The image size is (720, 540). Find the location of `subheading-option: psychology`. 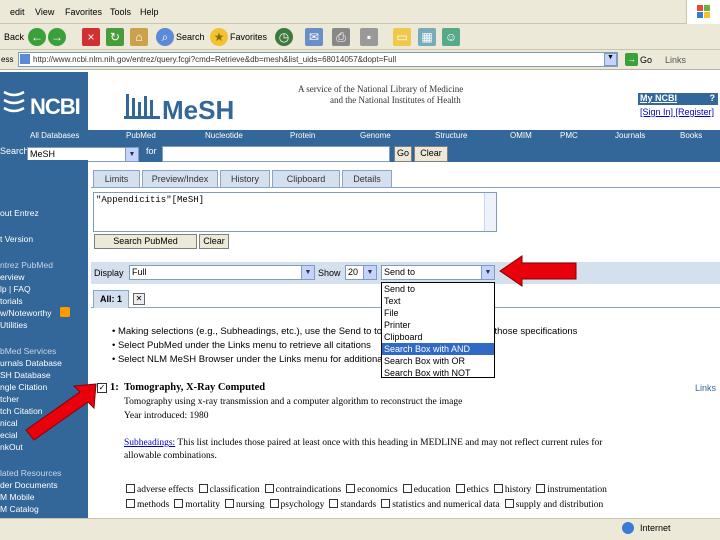

subheading-option: psychology is located at coordinates (296, 504).